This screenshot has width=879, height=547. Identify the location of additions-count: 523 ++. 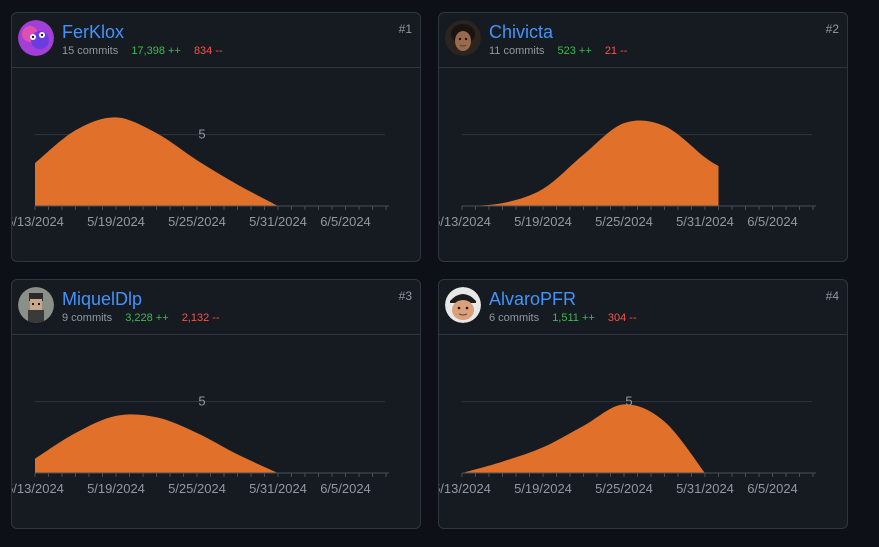
(574, 51).